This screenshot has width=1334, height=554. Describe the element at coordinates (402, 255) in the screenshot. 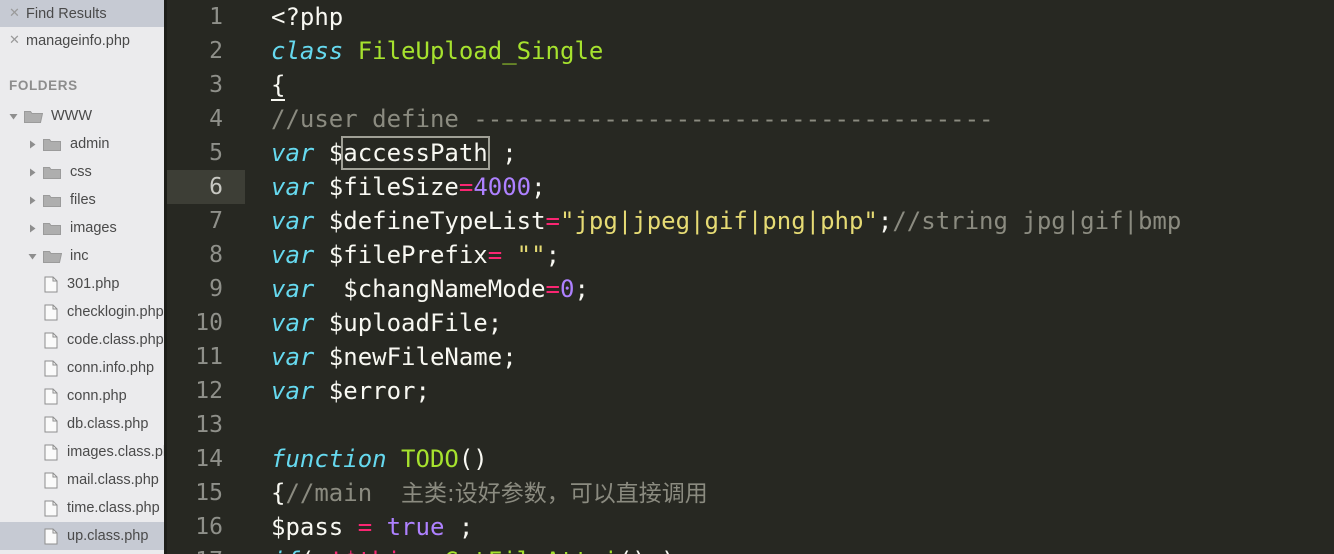

I see `code-line-source: var $filePrefix= "";` at that location.